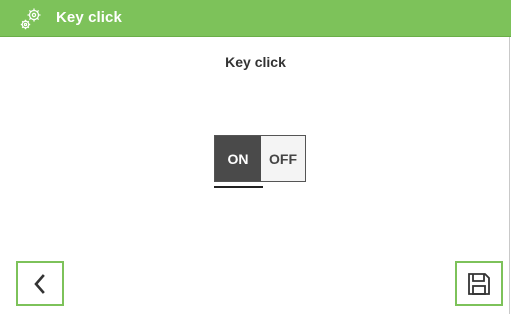 The image size is (511, 314). What do you see at coordinates (238, 187) in the screenshot?
I see `selected-option-underline` at bounding box center [238, 187].